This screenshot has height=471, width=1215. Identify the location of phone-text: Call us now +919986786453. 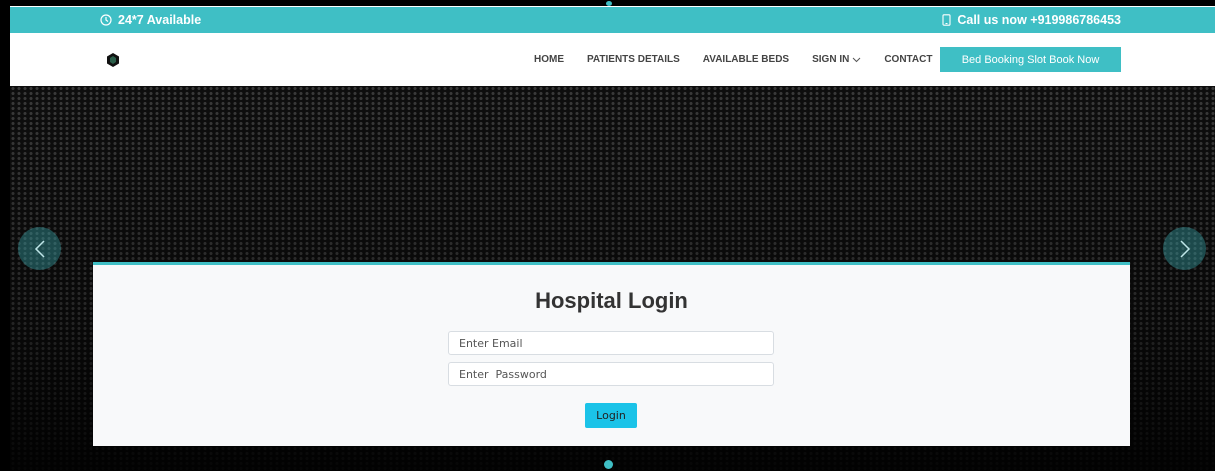
(1039, 20).